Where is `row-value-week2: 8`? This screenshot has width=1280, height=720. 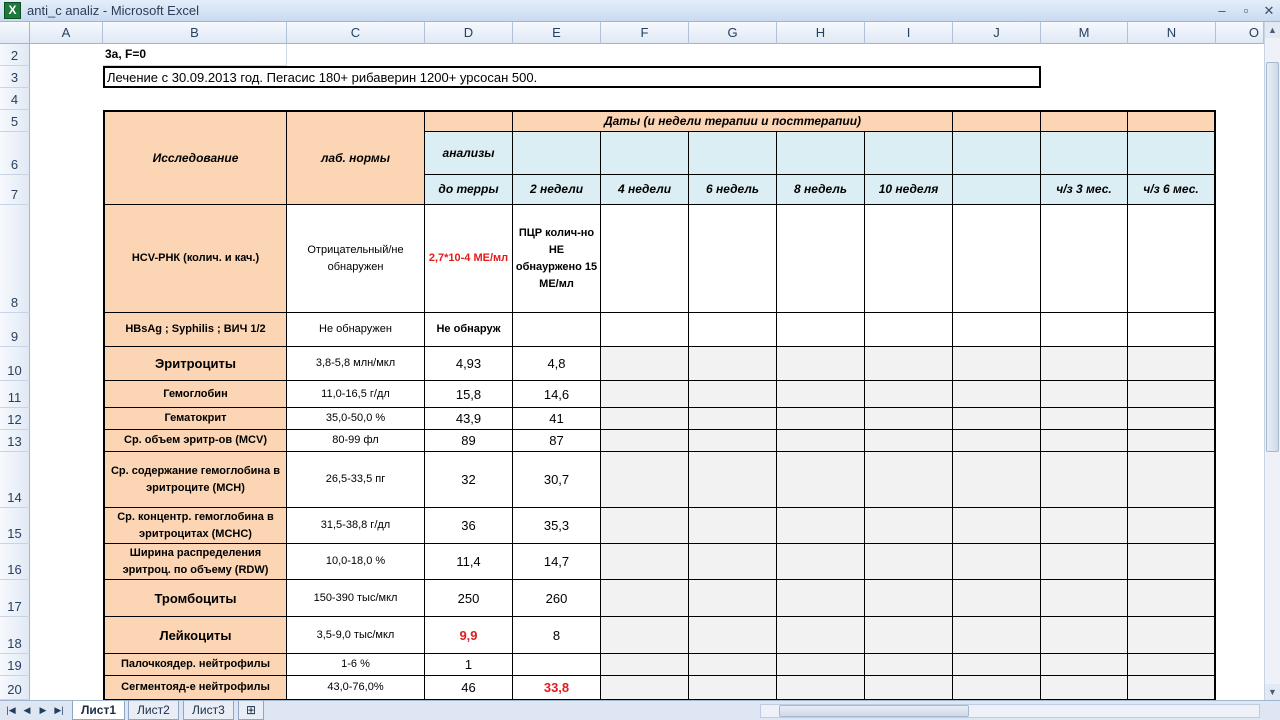
row-value-week2: 8 is located at coordinates (557, 635).